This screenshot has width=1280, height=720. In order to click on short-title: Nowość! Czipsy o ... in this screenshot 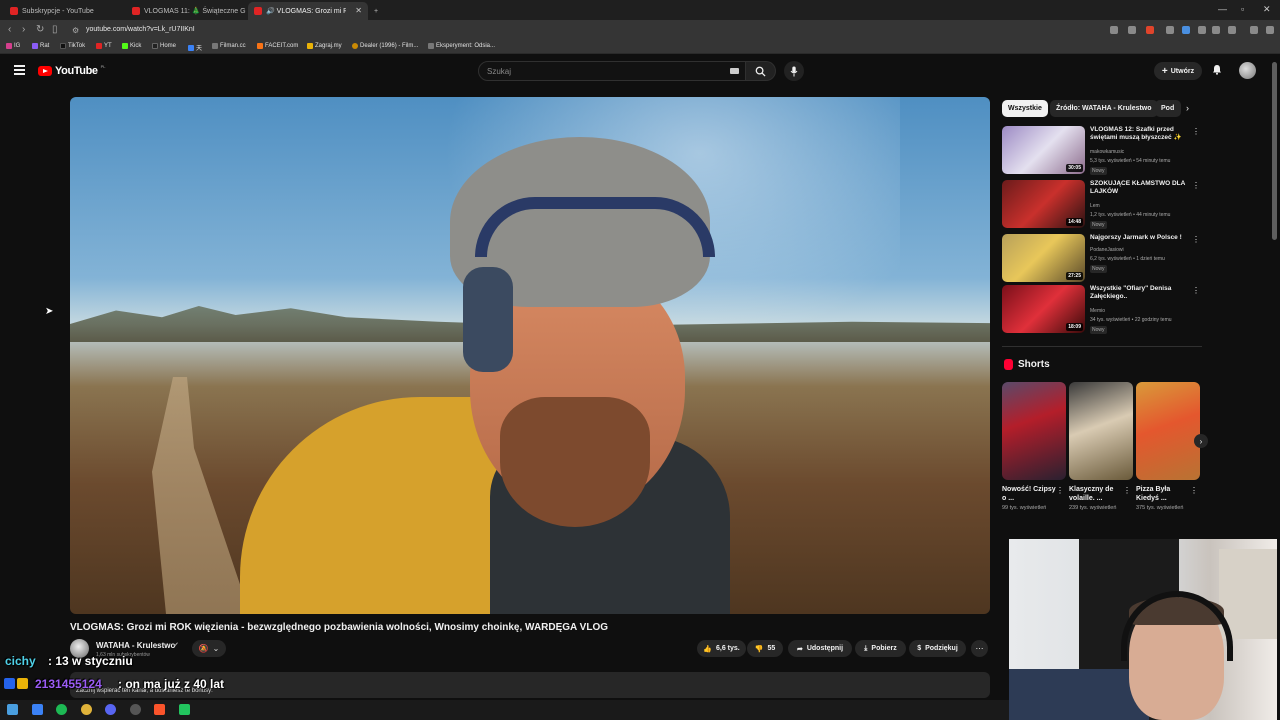, I will do `click(1029, 494)`.